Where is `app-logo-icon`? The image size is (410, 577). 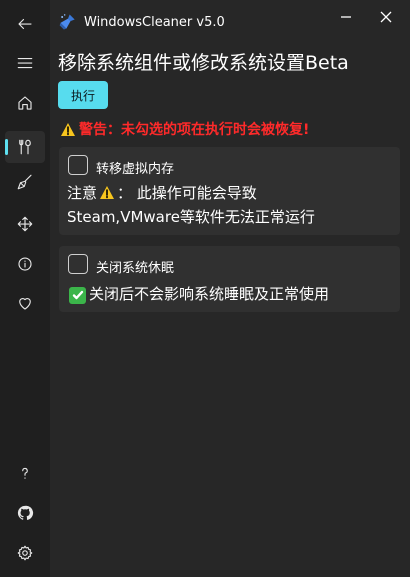 app-logo-icon is located at coordinates (67, 22).